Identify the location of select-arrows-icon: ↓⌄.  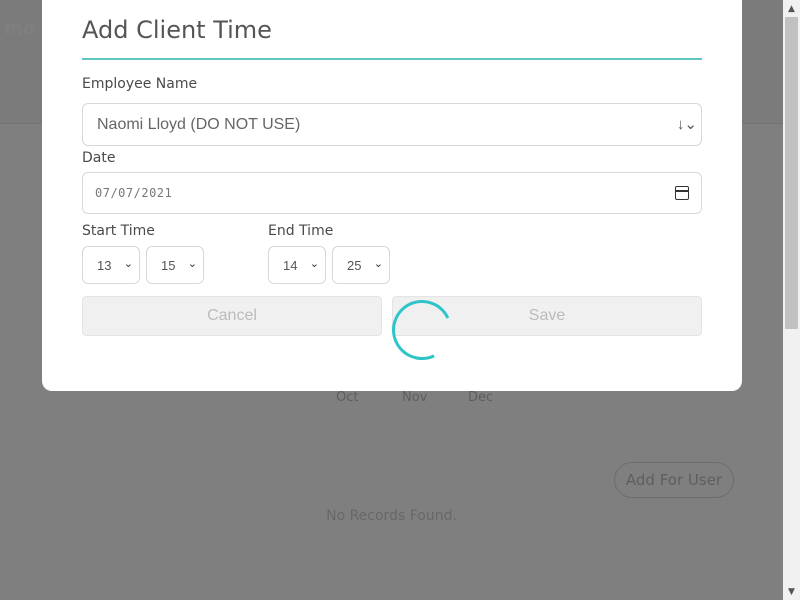
(686, 124).